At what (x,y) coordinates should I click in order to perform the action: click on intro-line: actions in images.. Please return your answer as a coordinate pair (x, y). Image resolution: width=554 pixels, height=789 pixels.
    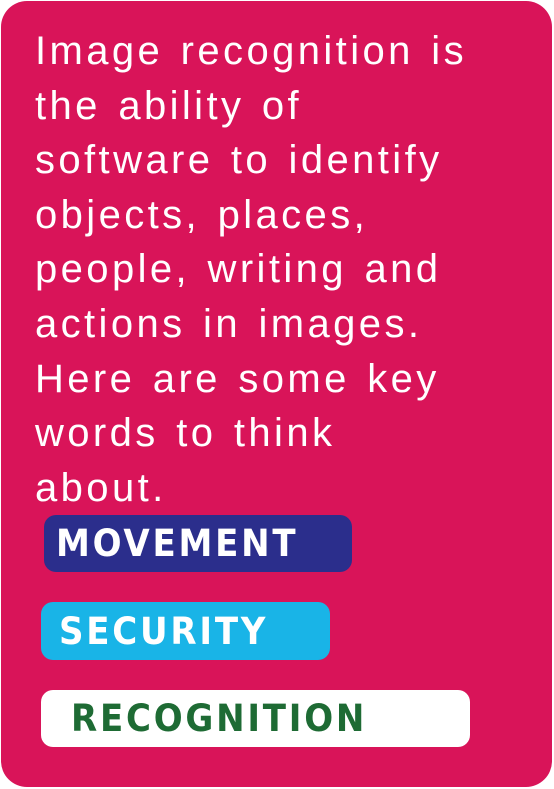
    Looking at the image, I should click on (229, 323).